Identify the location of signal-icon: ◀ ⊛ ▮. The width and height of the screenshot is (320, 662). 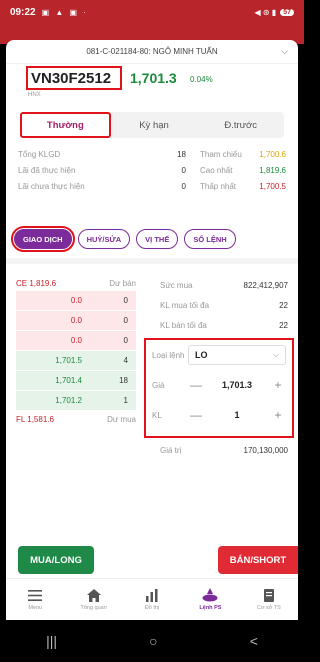
(265, 12).